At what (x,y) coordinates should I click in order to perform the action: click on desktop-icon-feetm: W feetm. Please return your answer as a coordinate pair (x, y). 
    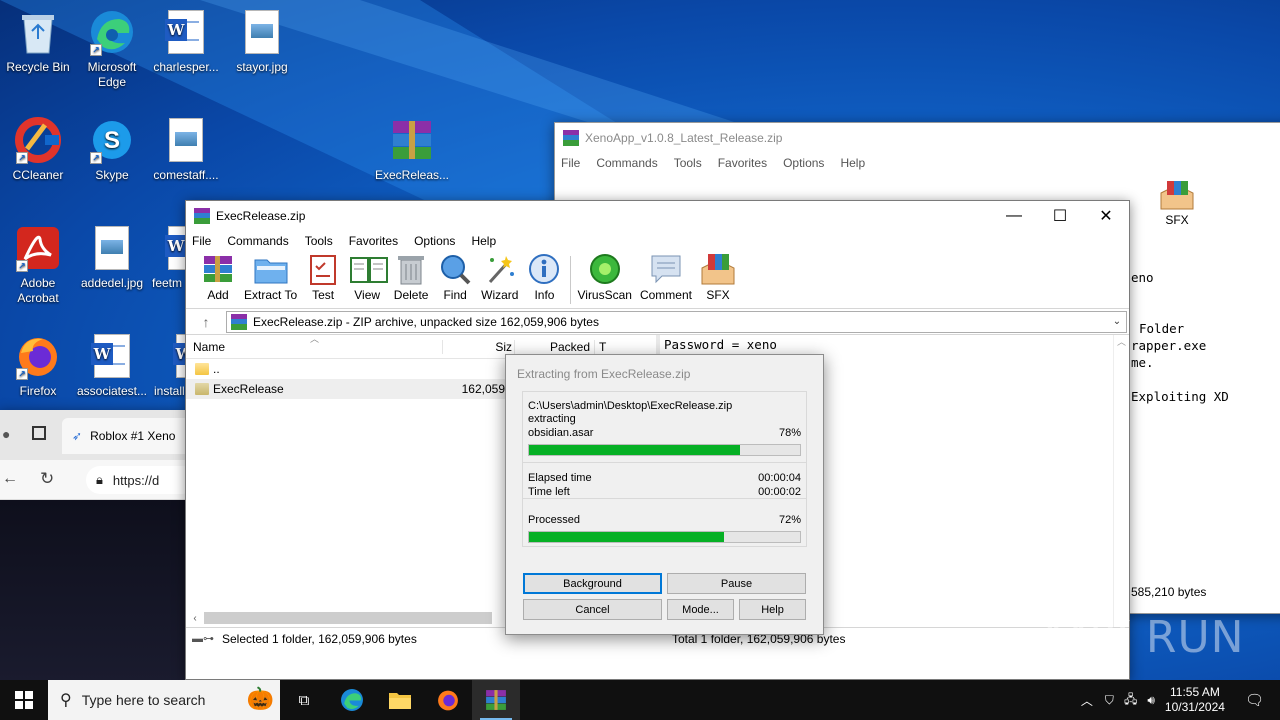
    Looking at the image, I should click on (168, 257).